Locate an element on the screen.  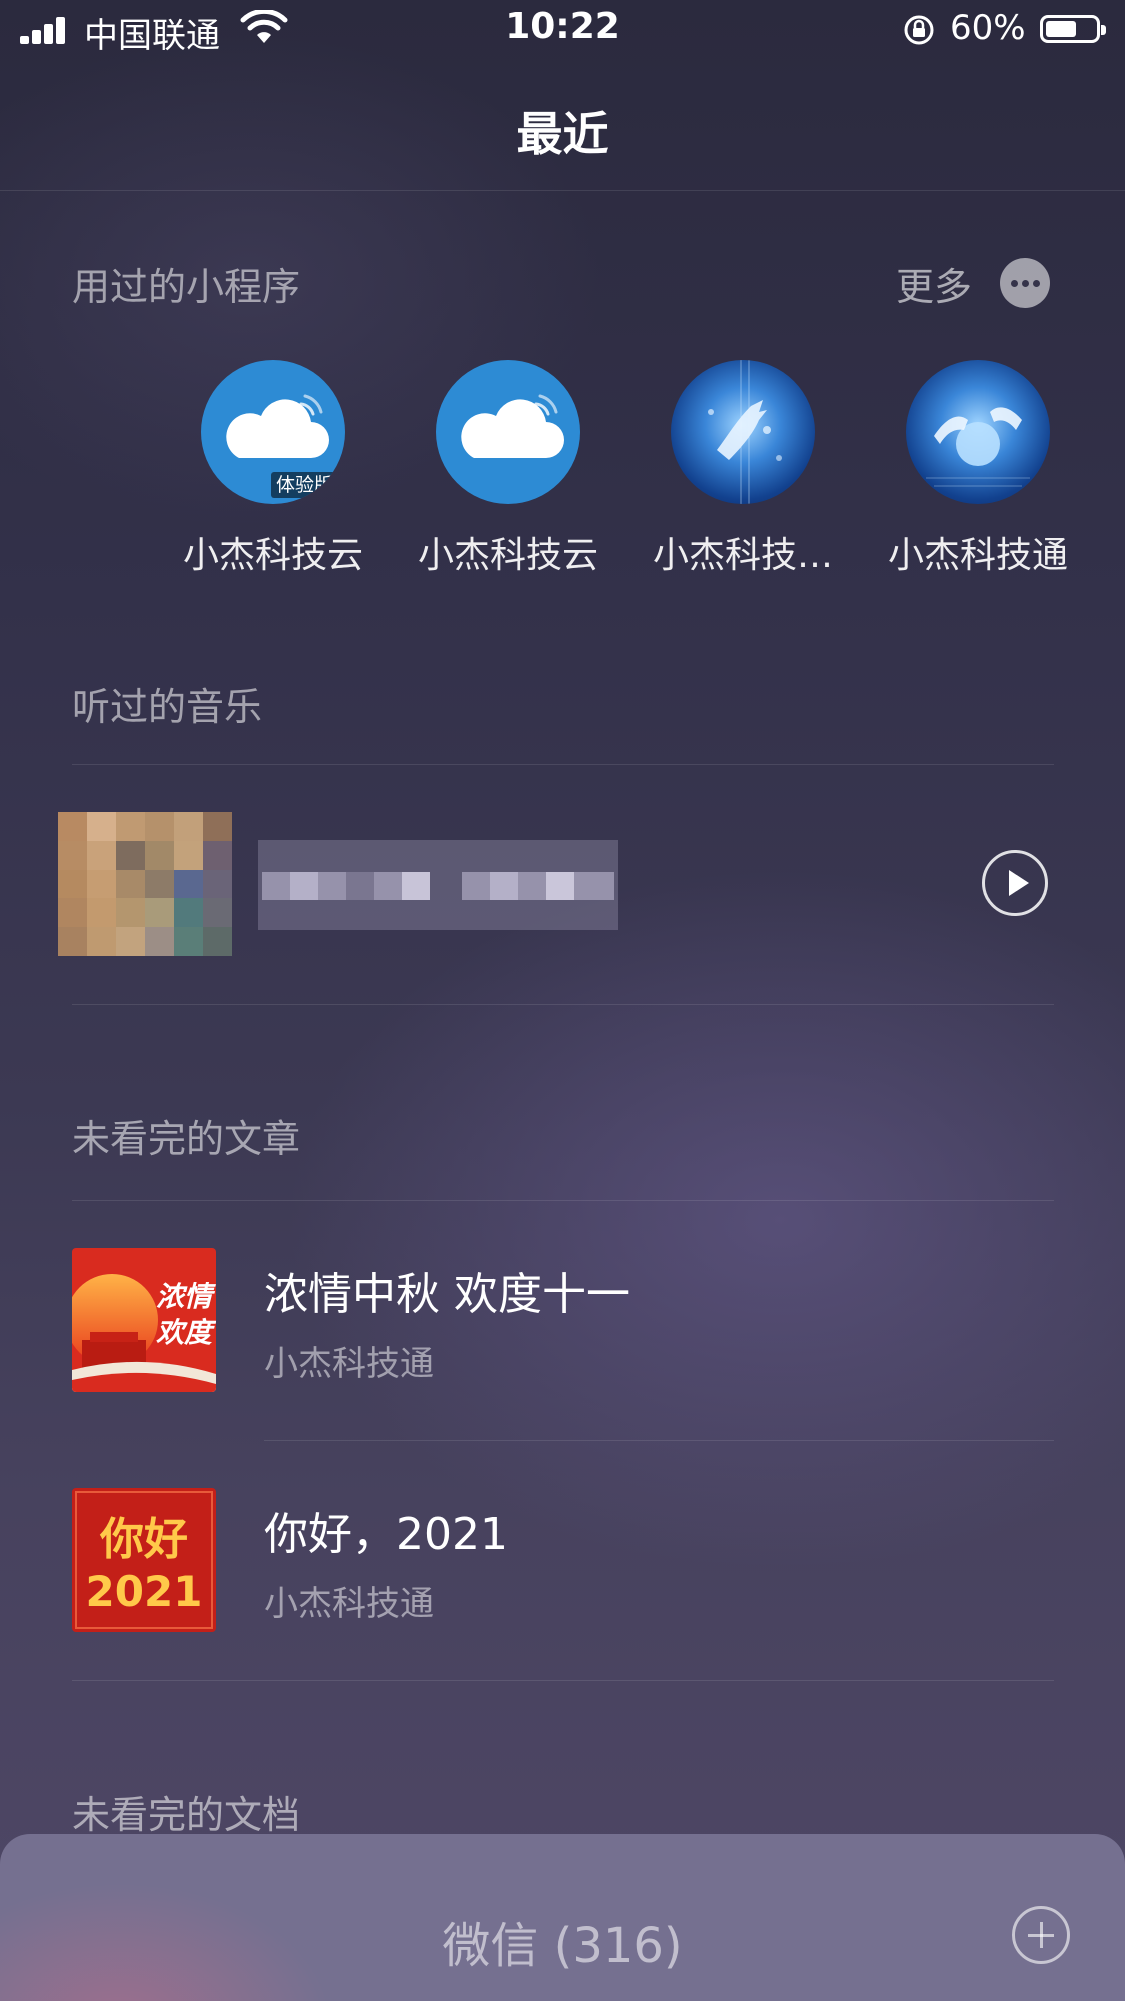
mini-program-item: 小杰科技云 is located at coordinates (508, 469).